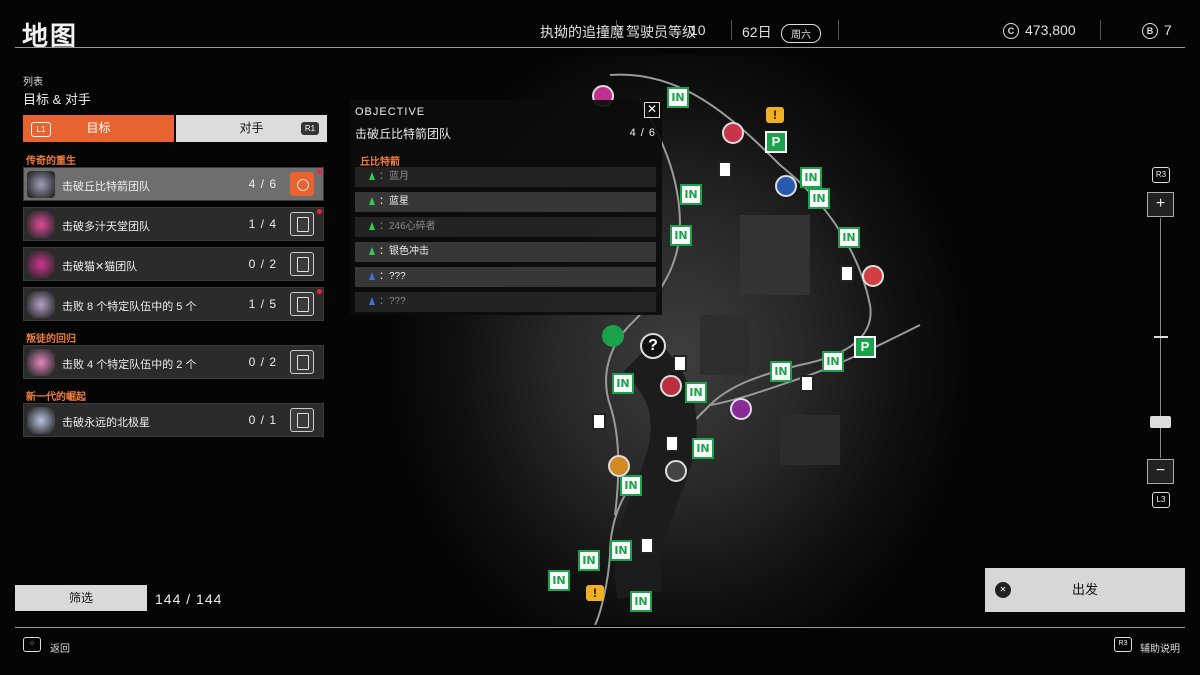  I want to click on credits-icon: C, so click(1011, 31).